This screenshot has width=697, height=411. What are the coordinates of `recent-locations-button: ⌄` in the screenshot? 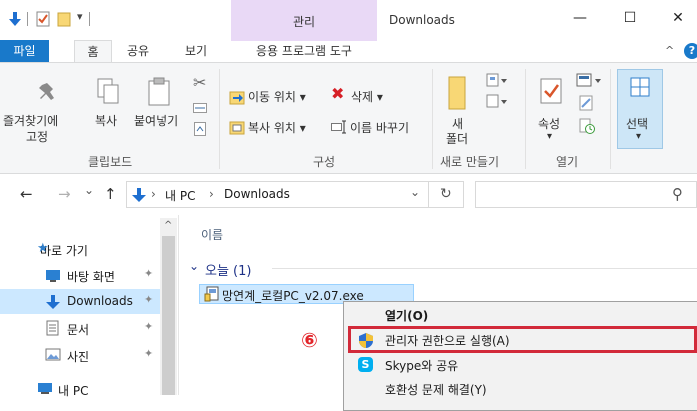 It's located at (89, 190).